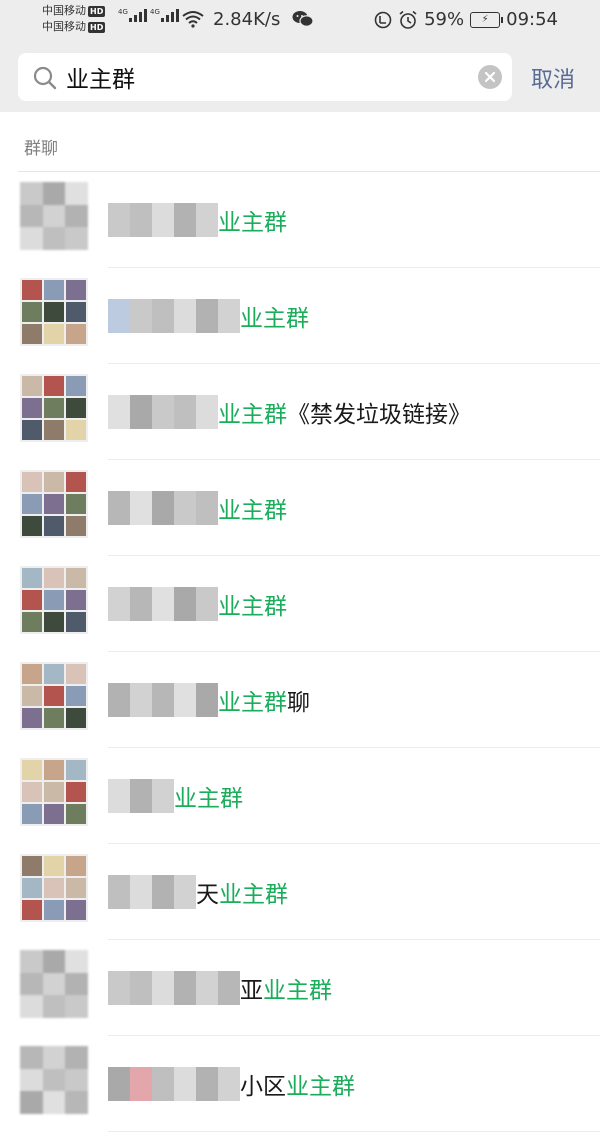  Describe the element at coordinates (300, 892) in the screenshot. I see `result-row: 天业主群` at that location.